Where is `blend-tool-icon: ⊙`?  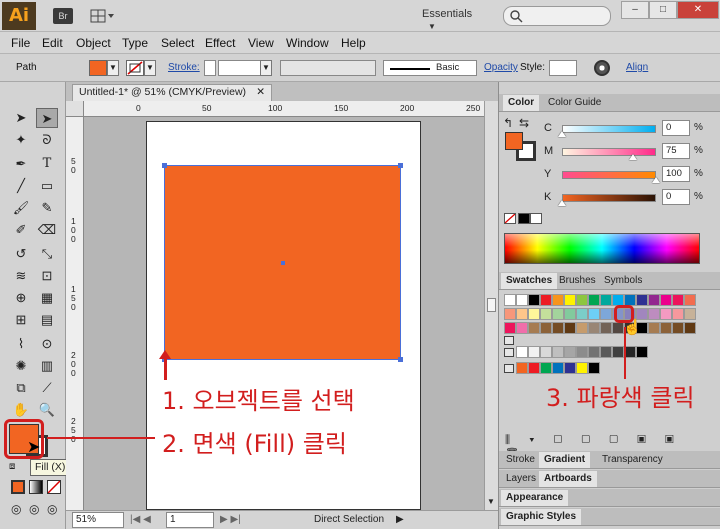 blend-tool-icon: ⊙ is located at coordinates (47, 344).